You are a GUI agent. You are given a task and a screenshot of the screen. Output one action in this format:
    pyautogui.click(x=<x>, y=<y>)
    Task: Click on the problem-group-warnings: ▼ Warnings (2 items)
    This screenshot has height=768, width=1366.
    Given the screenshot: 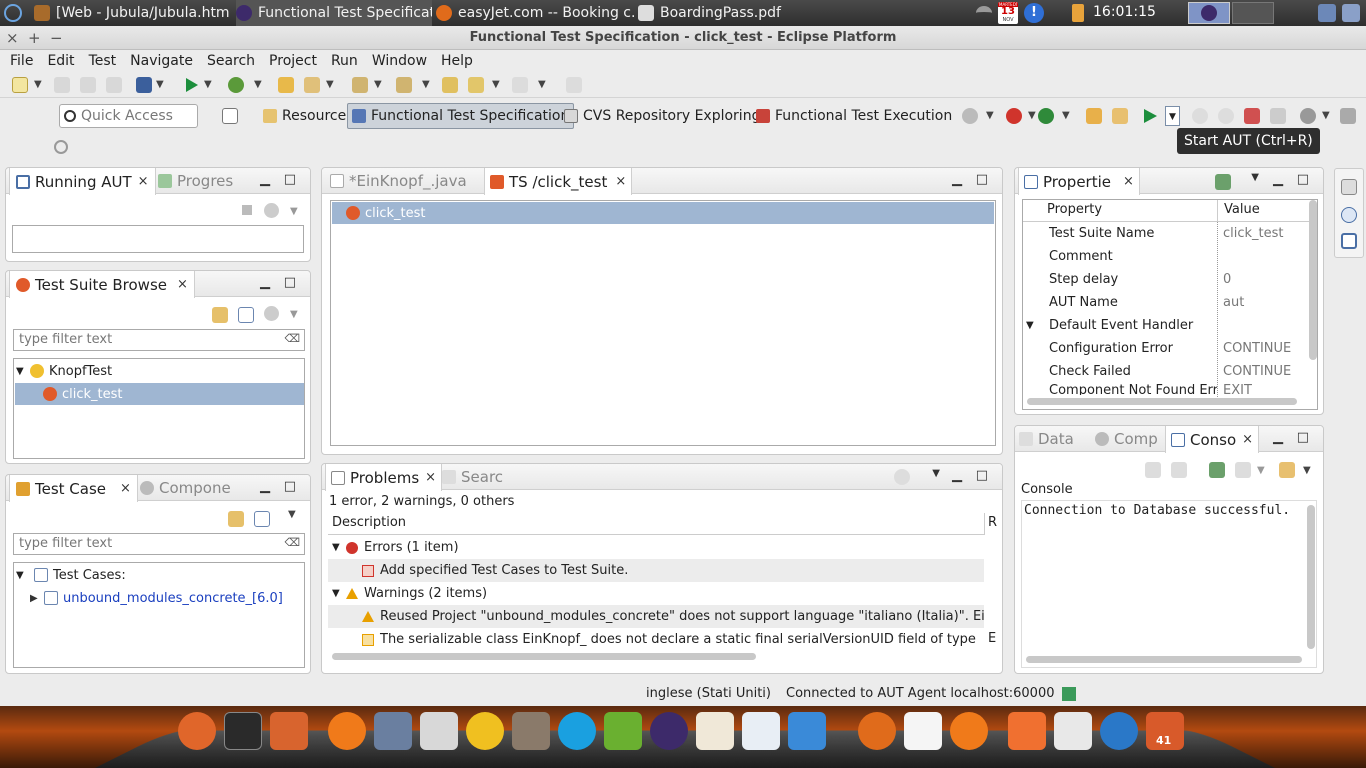 What is the action you would take?
    pyautogui.click(x=656, y=593)
    